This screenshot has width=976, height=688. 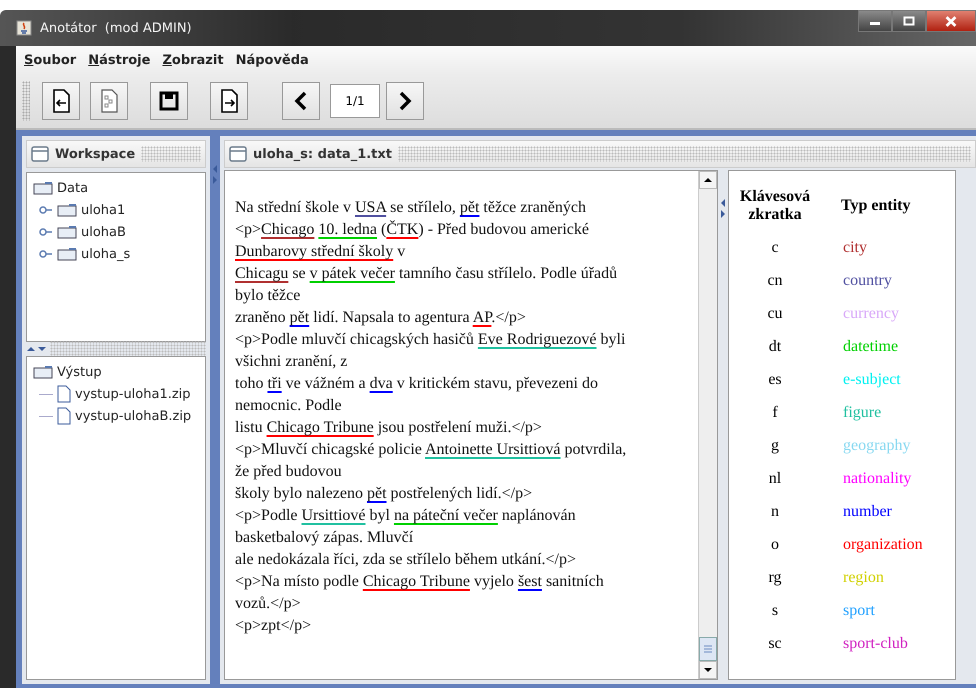 What do you see at coordinates (384, 494) in the screenshot?
I see `text-line: školy bylo nalezeno pět postřelených lidí.</p>` at bounding box center [384, 494].